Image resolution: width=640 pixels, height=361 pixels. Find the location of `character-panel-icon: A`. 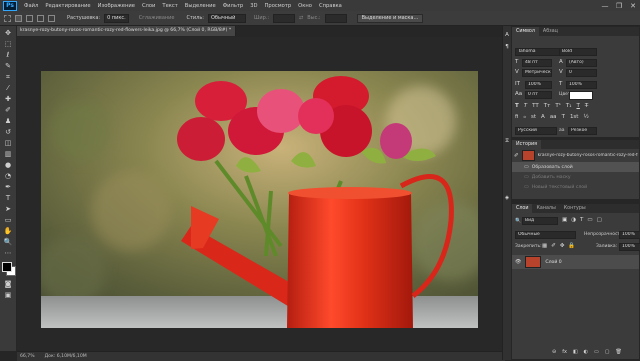

character-panel-icon: A is located at coordinates (507, 35).